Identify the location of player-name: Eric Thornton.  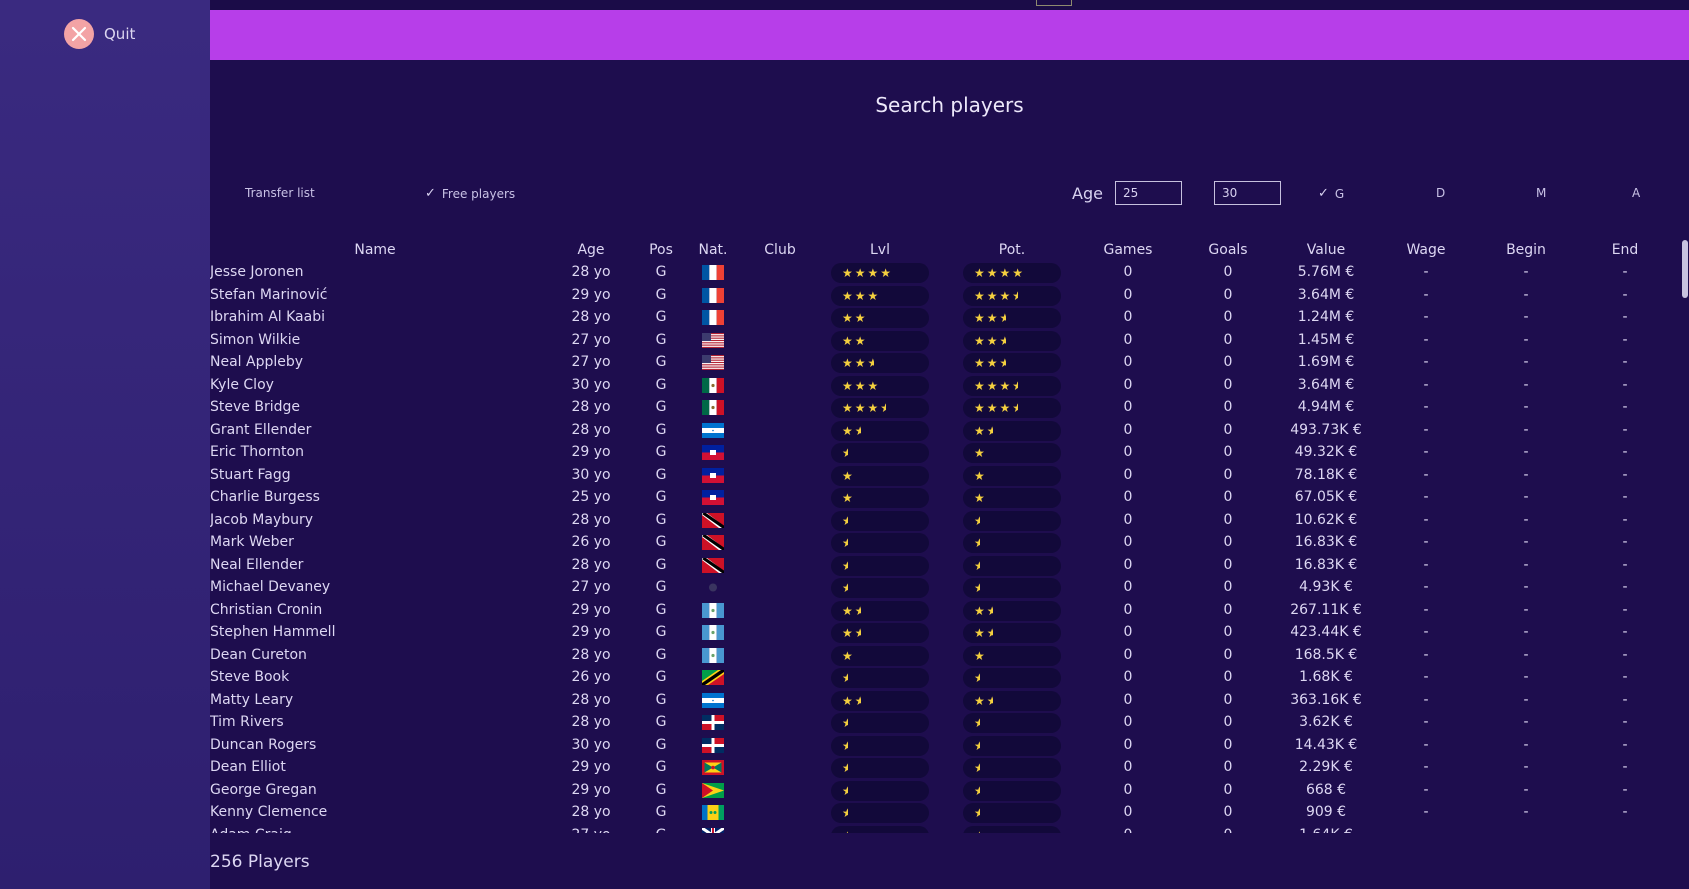
(257, 452).